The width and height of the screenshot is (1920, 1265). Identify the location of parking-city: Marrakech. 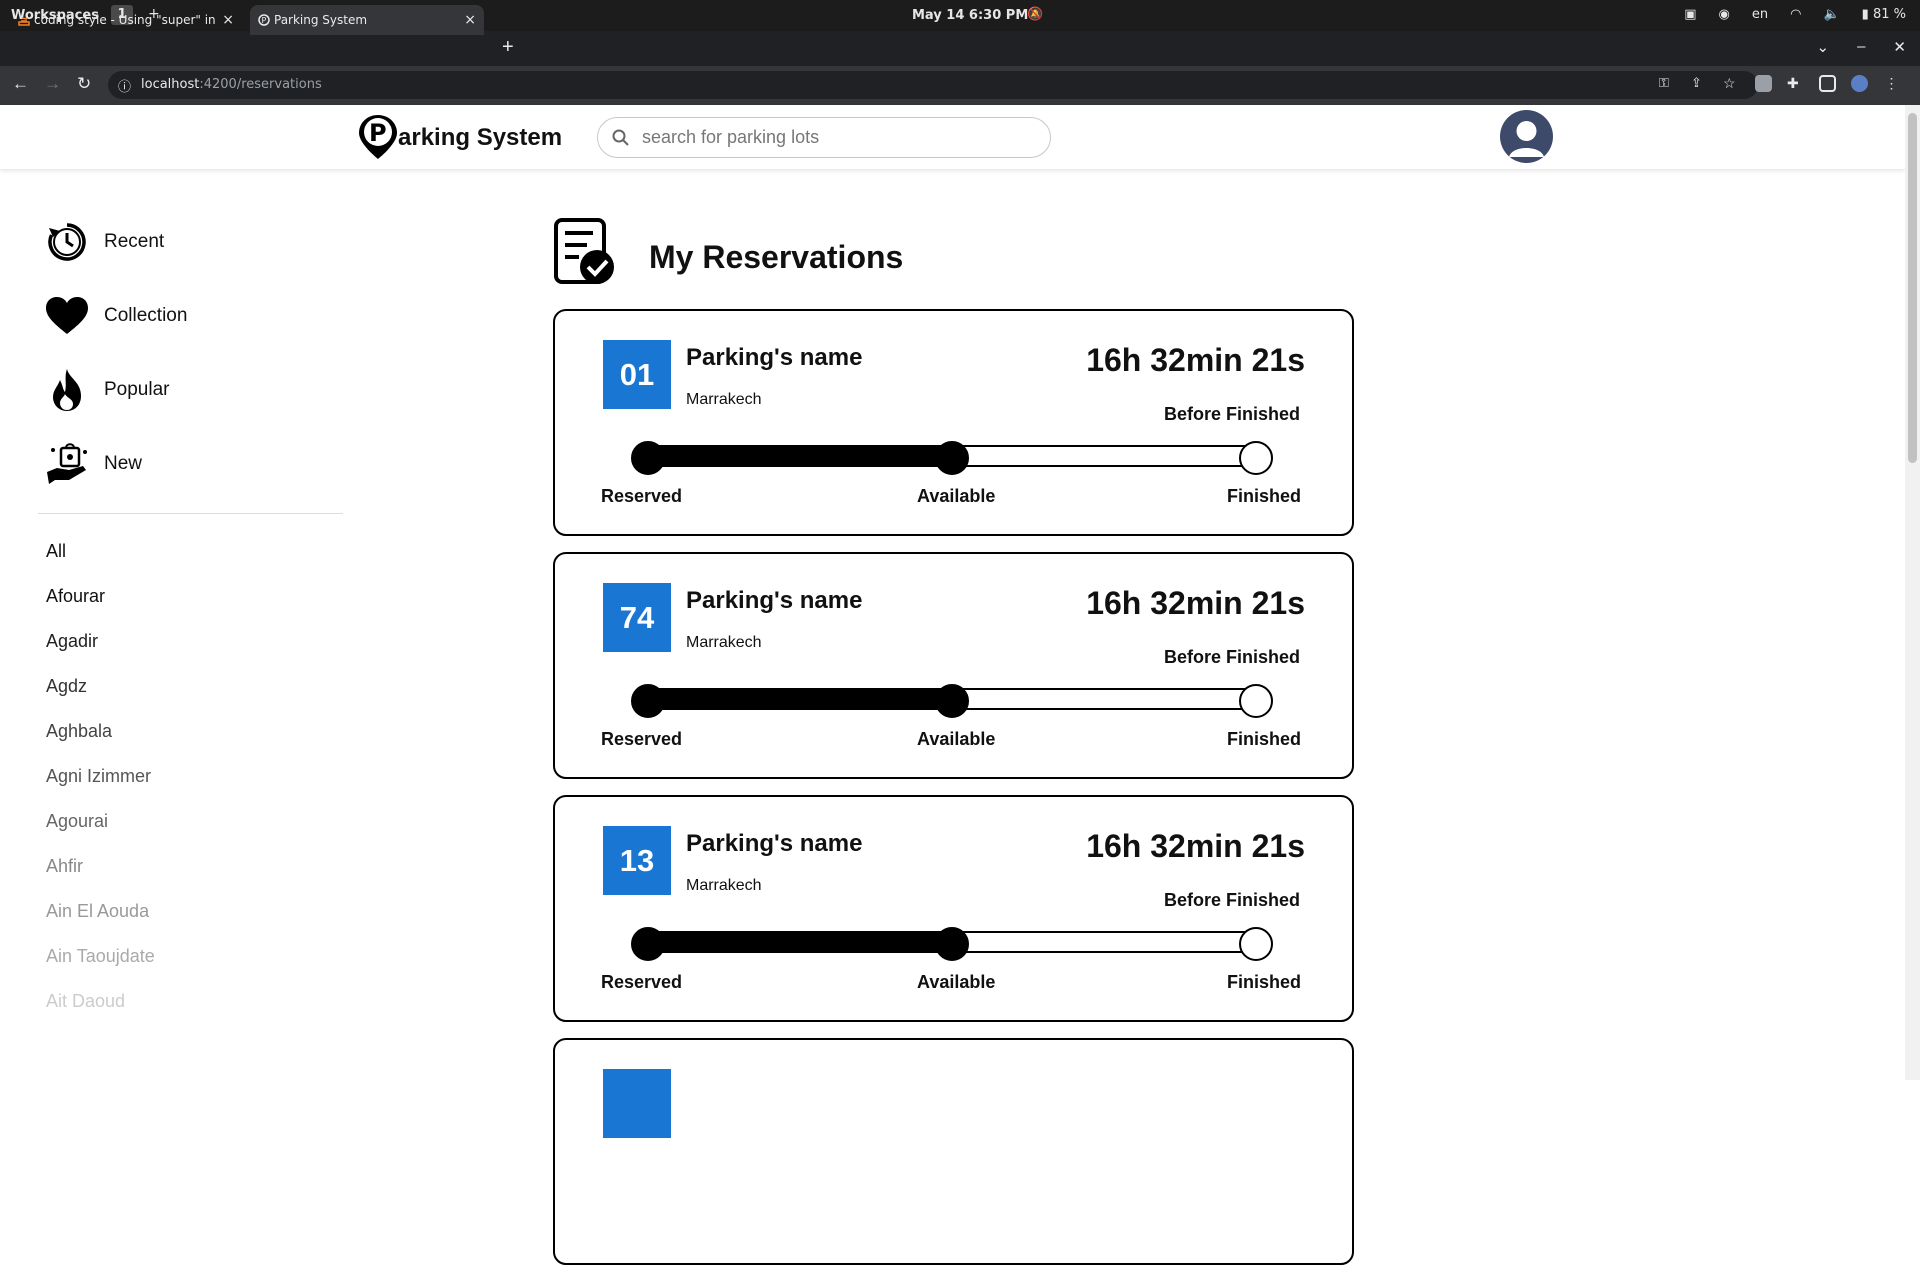
(724, 885).